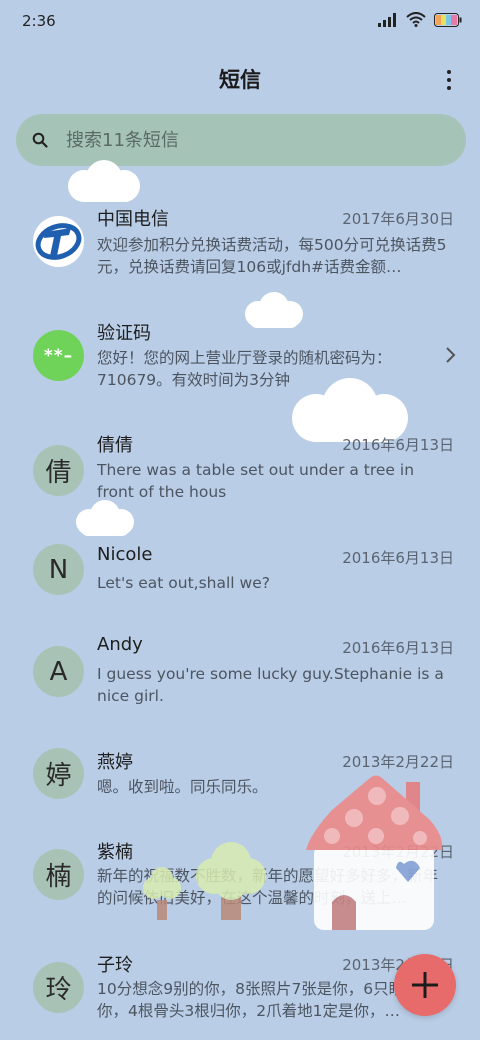 Image resolution: width=480 pixels, height=1040 pixels. What do you see at coordinates (387, 19) in the screenshot?
I see `signal-icon` at bounding box center [387, 19].